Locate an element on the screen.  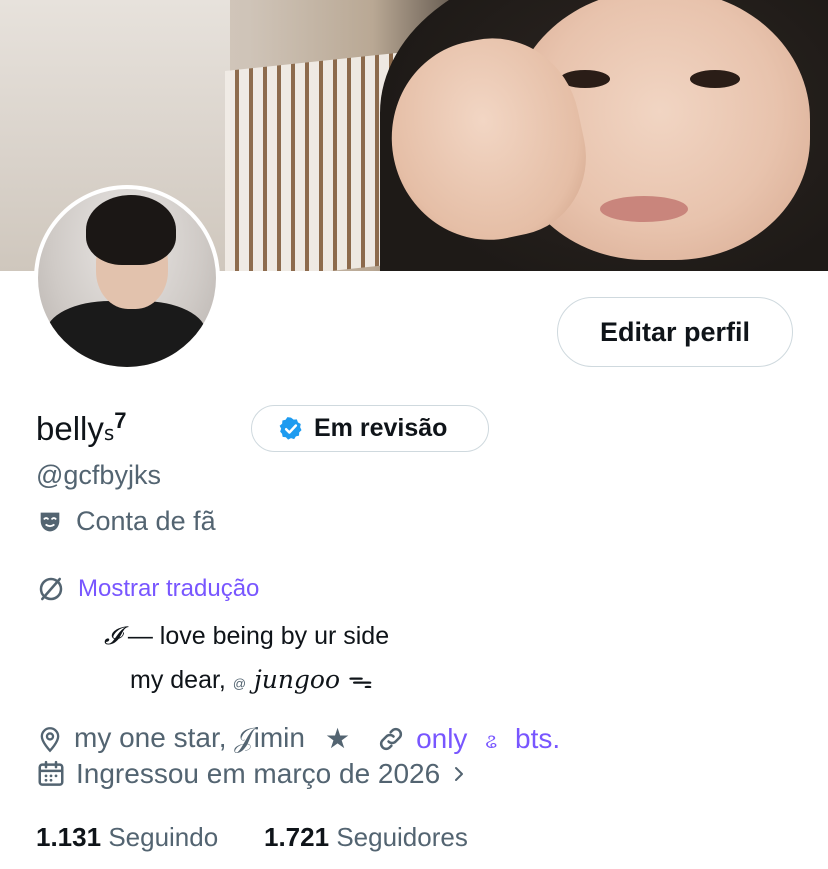
review-status-badge: Em revisão is located at coordinates (370, 428).